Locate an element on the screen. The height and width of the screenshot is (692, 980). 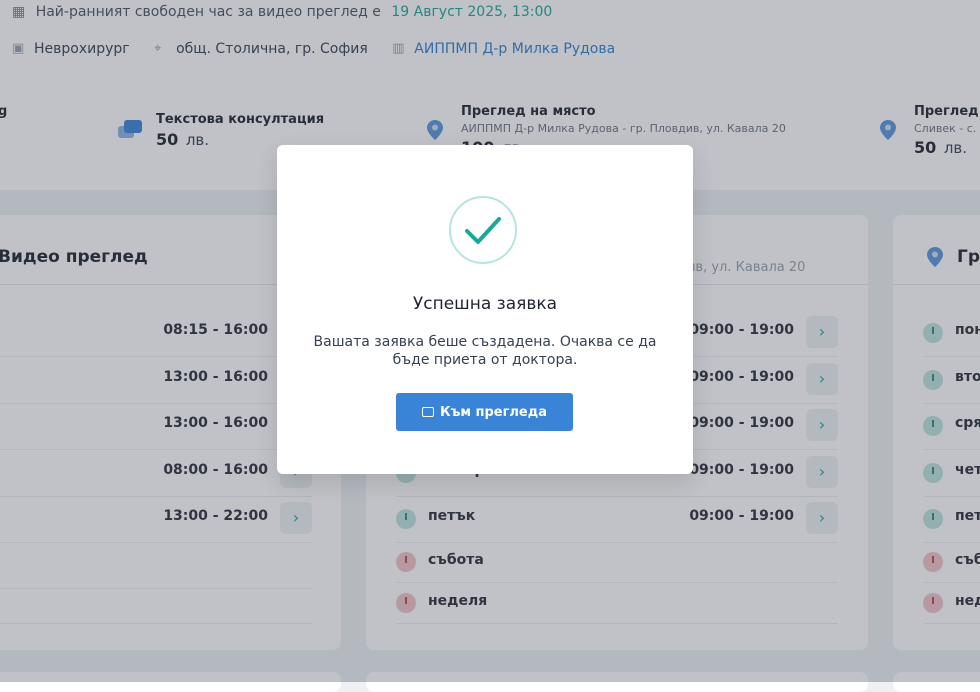
folder-icon is located at coordinates (427, 412).